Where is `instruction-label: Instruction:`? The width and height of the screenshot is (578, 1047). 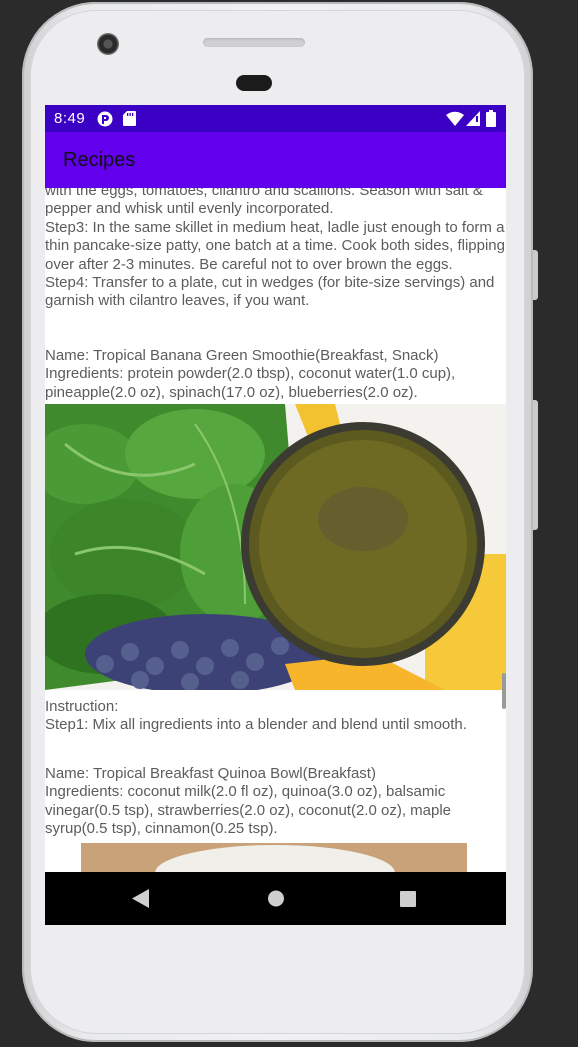 instruction-label: Instruction: is located at coordinates (82, 707).